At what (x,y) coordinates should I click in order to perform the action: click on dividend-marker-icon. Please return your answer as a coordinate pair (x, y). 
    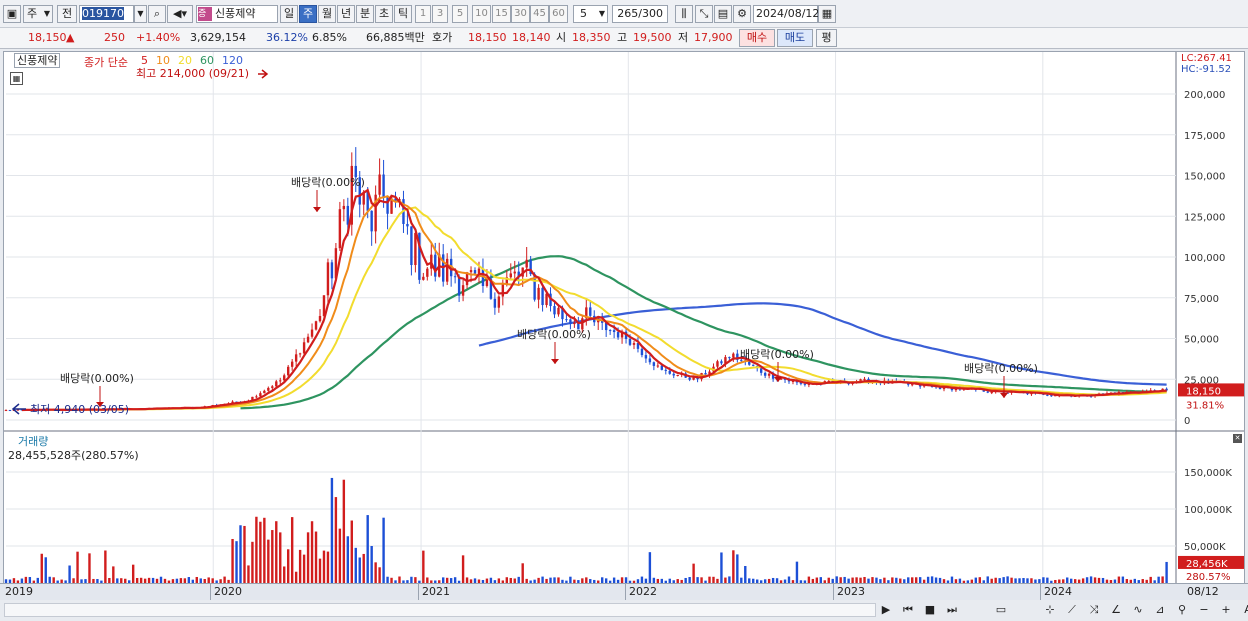
    Looking at the image, I should click on (555, 361).